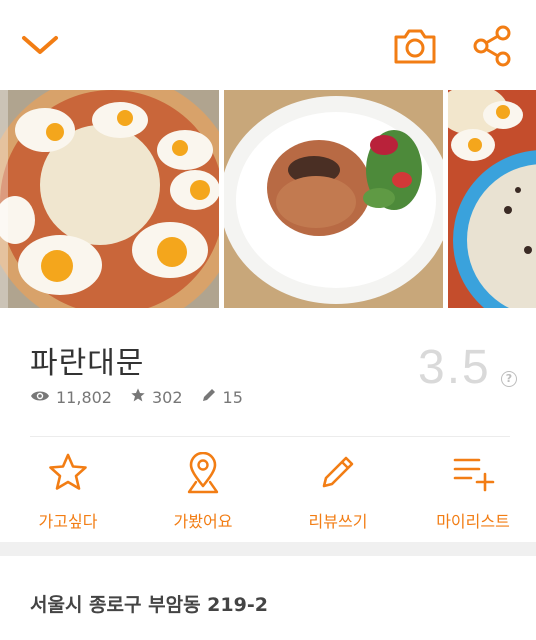 This screenshot has height=640, width=536. I want to click on want-to-go-button: 가고싶다, so click(68, 490).